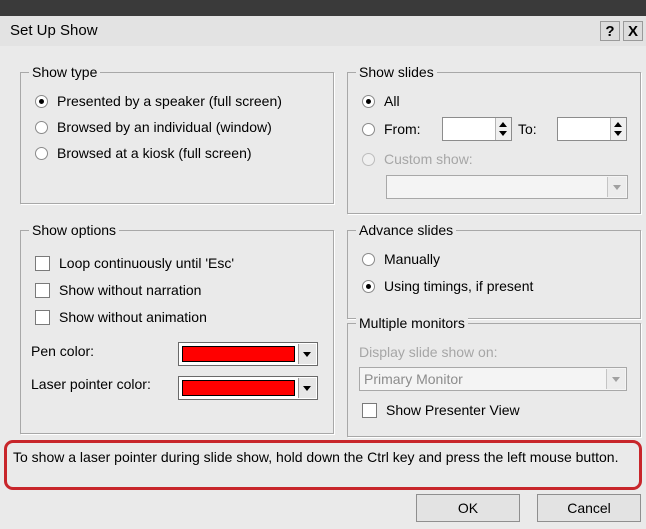 This screenshot has height=529, width=646. I want to click on show-slides-all-option: All, so click(381, 101).